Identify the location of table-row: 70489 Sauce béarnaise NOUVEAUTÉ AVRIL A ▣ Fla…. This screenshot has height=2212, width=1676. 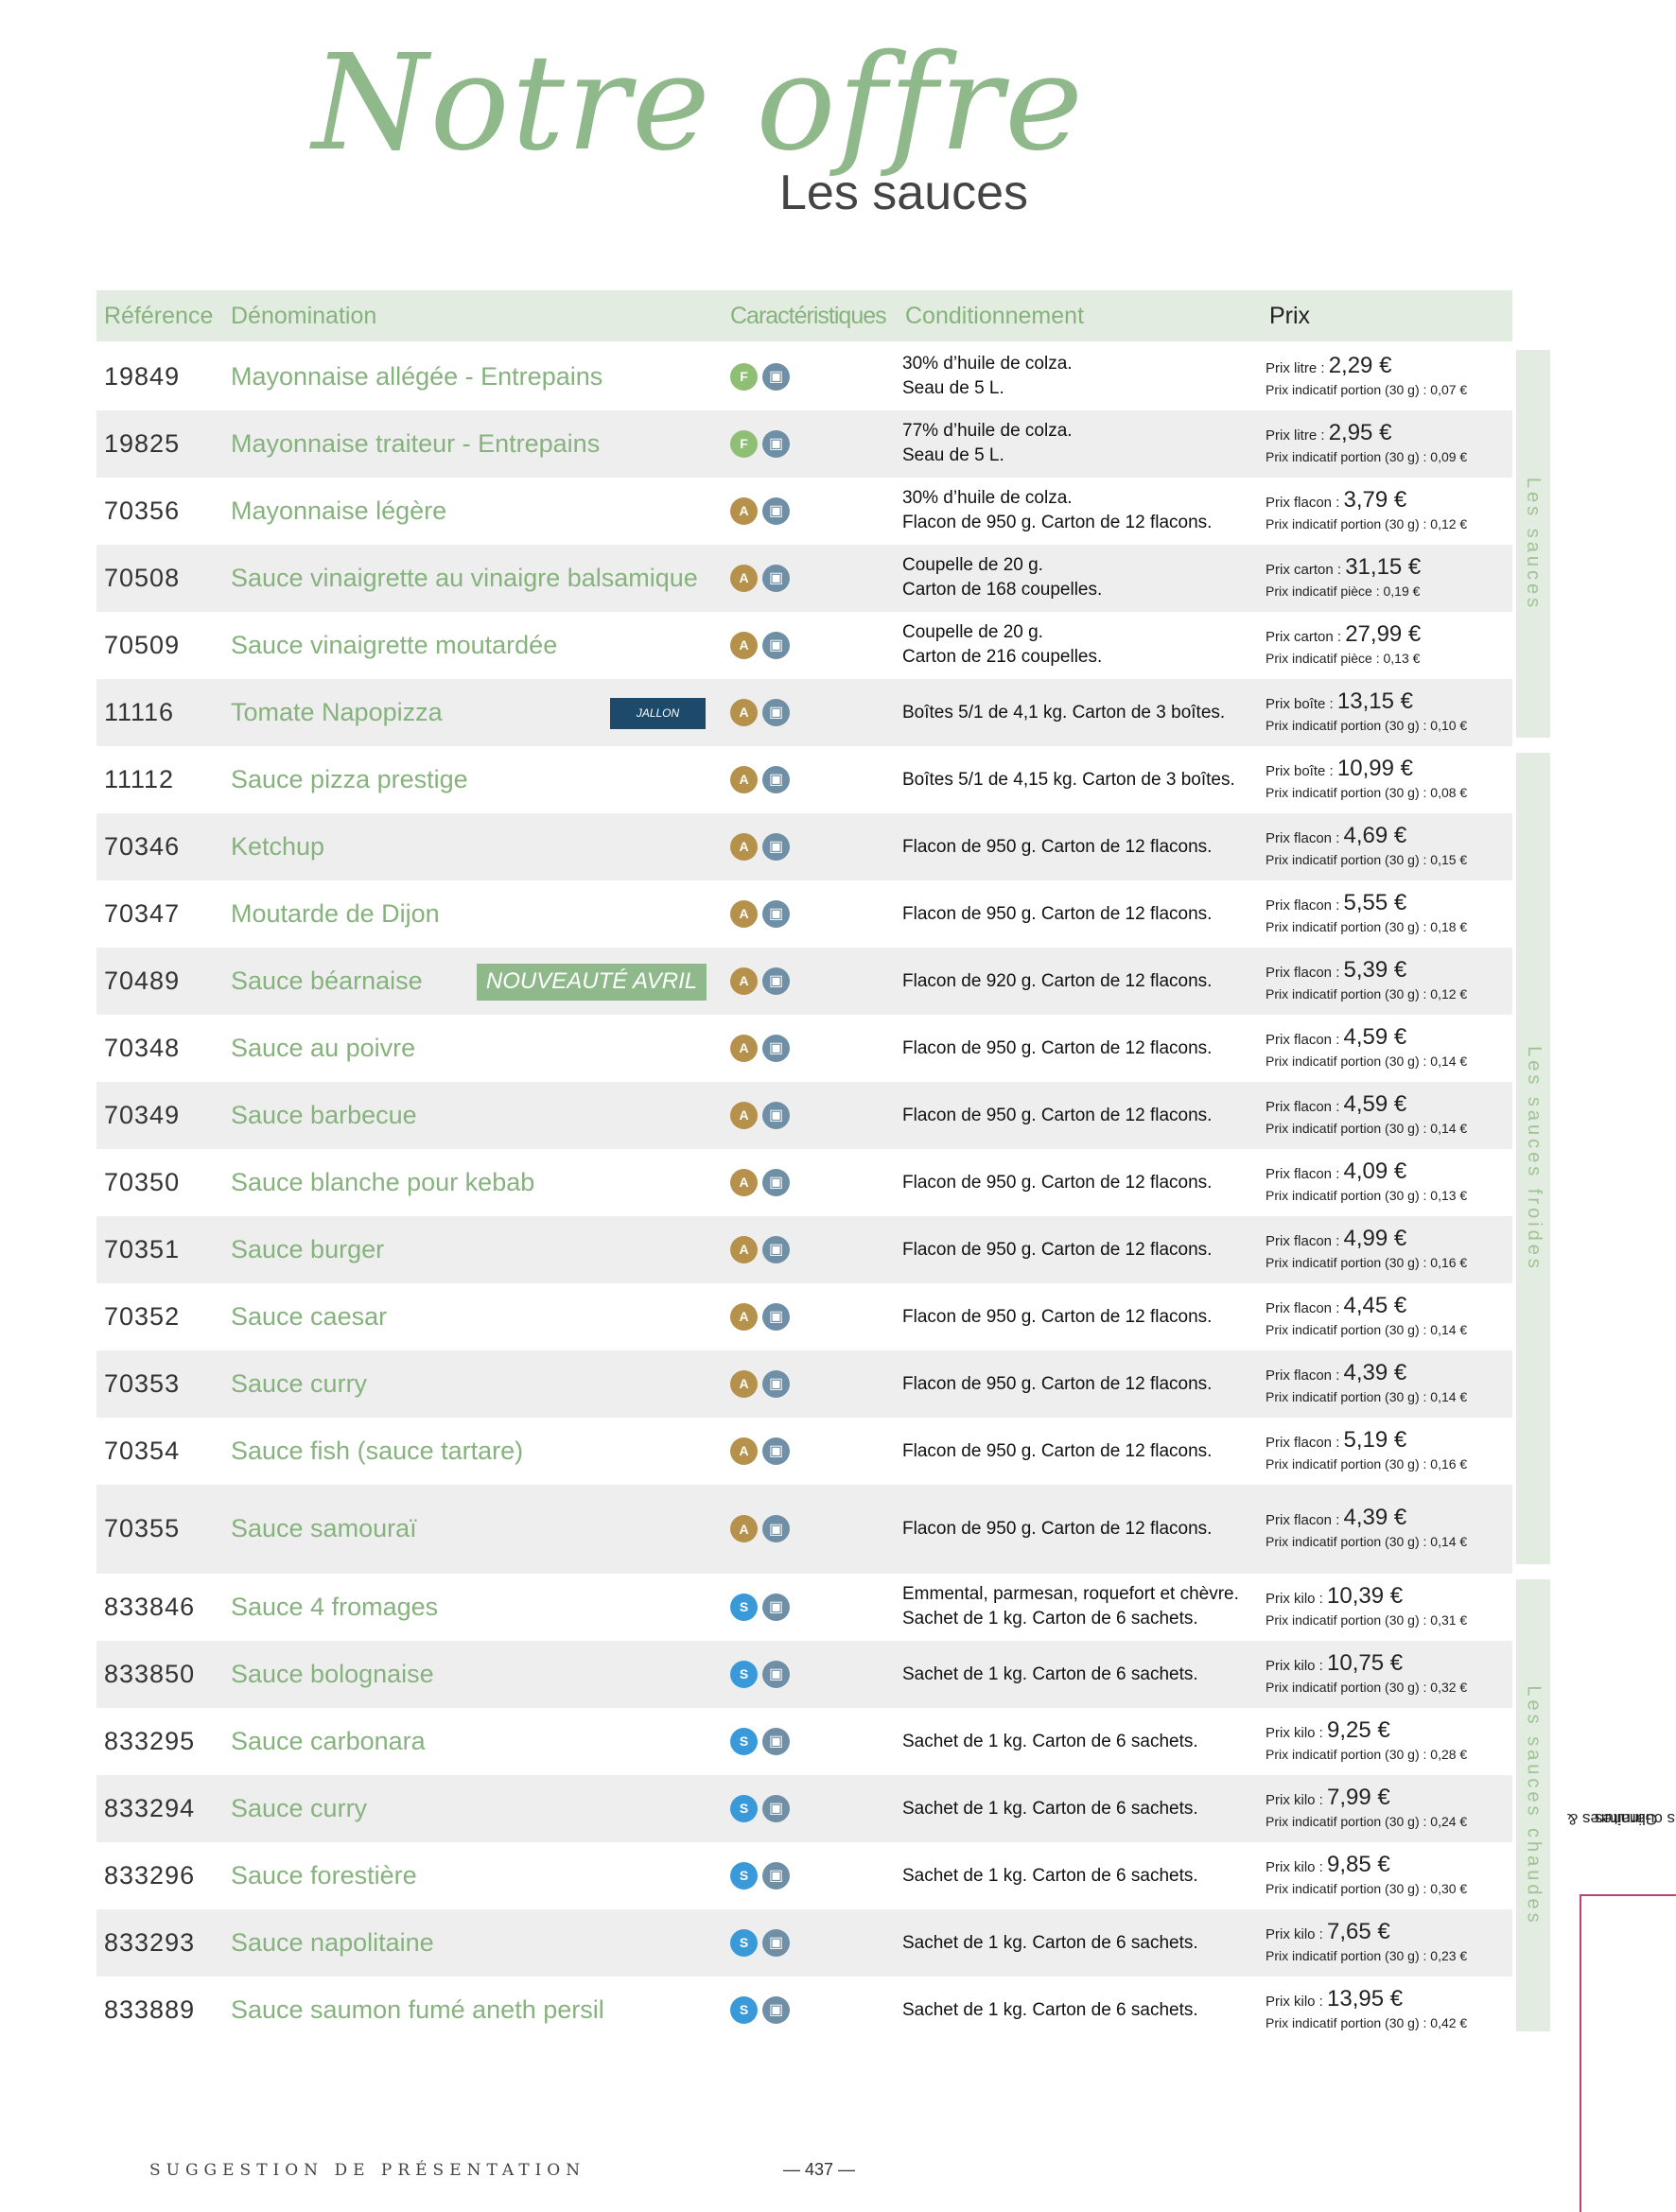
(804, 981).